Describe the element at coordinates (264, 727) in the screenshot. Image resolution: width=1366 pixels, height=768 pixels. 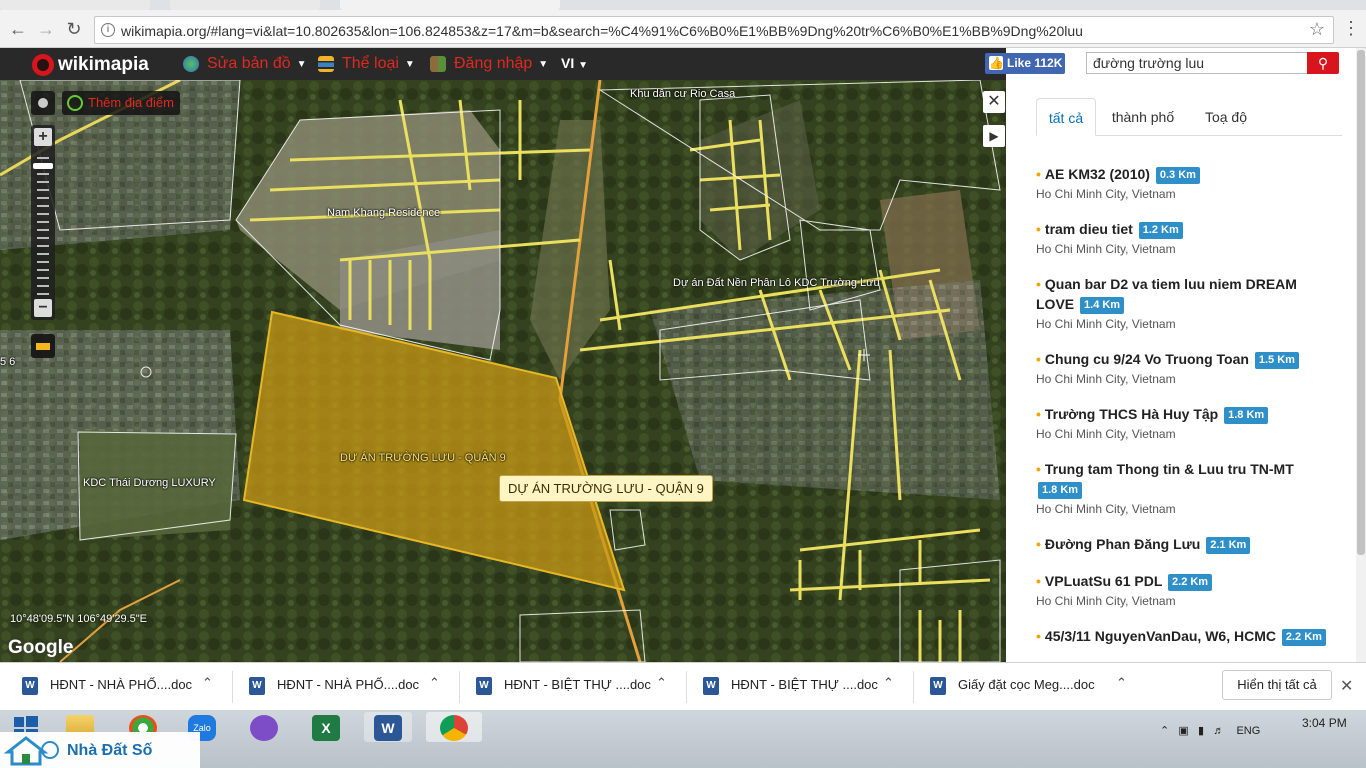
I see `taskbar-viber` at that location.